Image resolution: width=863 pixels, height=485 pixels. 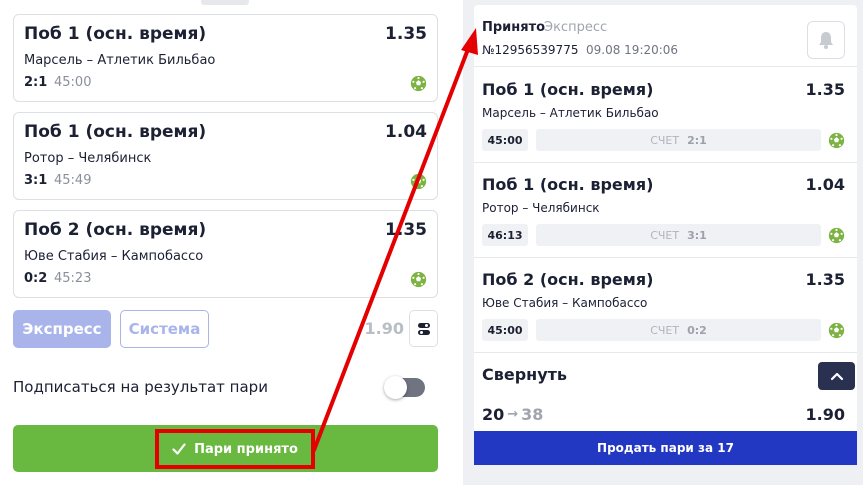 What do you see at coordinates (36, 278) in the screenshot?
I see `selection-score: 0:2` at bounding box center [36, 278].